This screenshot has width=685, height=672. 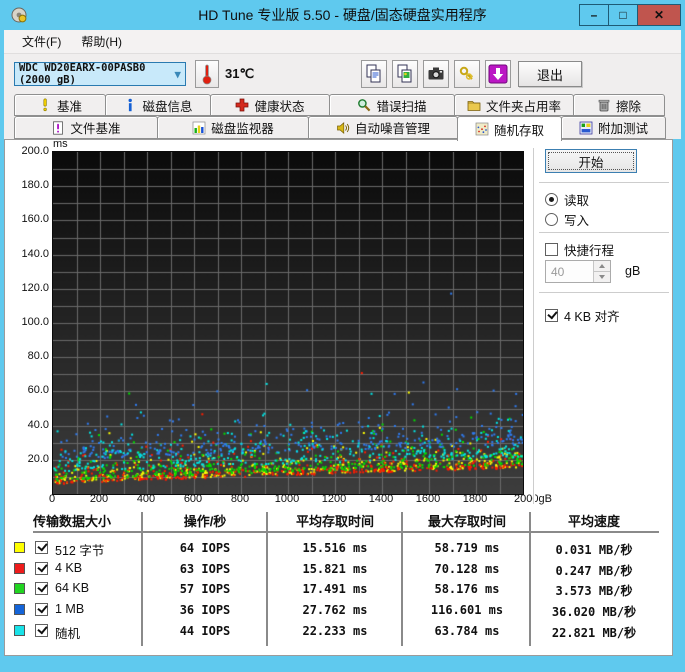 What do you see at coordinates (240, 73) in the screenshot?
I see `temperature-value: 31℃` at bounding box center [240, 73].